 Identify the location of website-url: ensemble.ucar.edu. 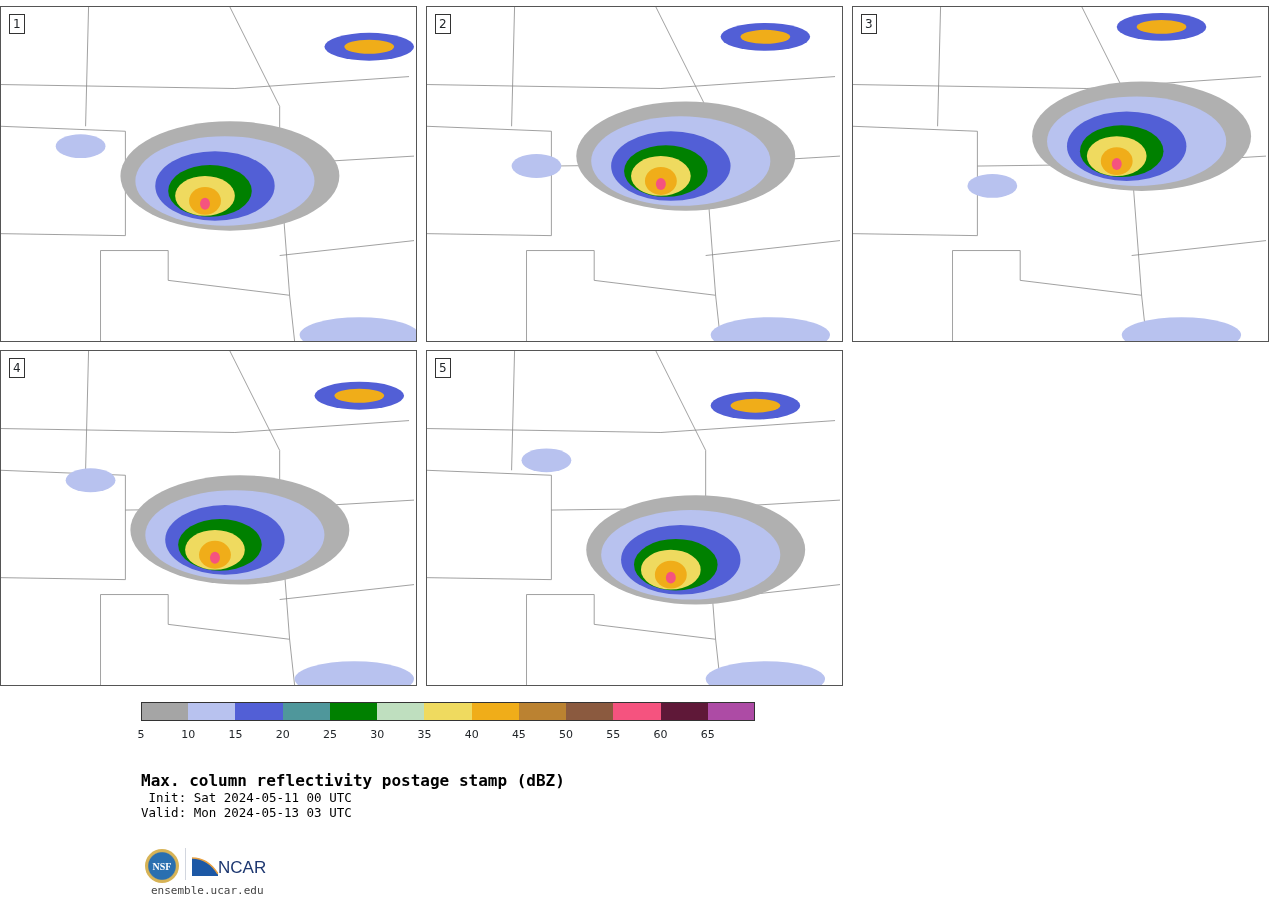
(208, 890).